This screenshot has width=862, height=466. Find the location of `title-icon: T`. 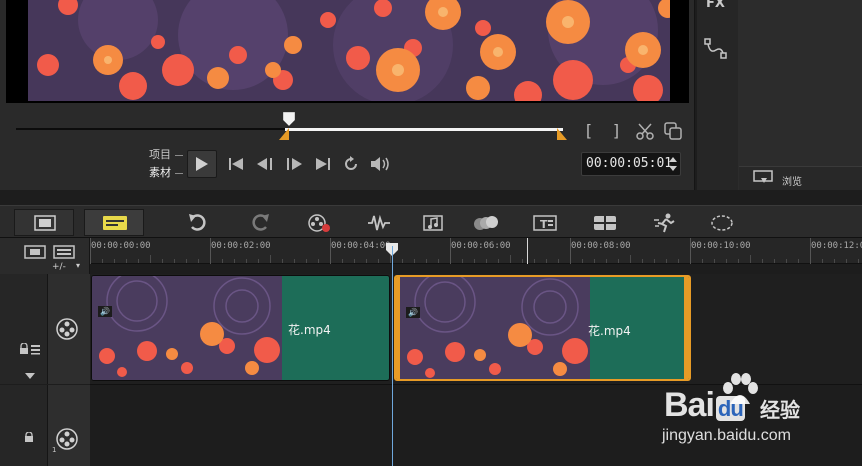

title-icon: T is located at coordinates (545, 223).